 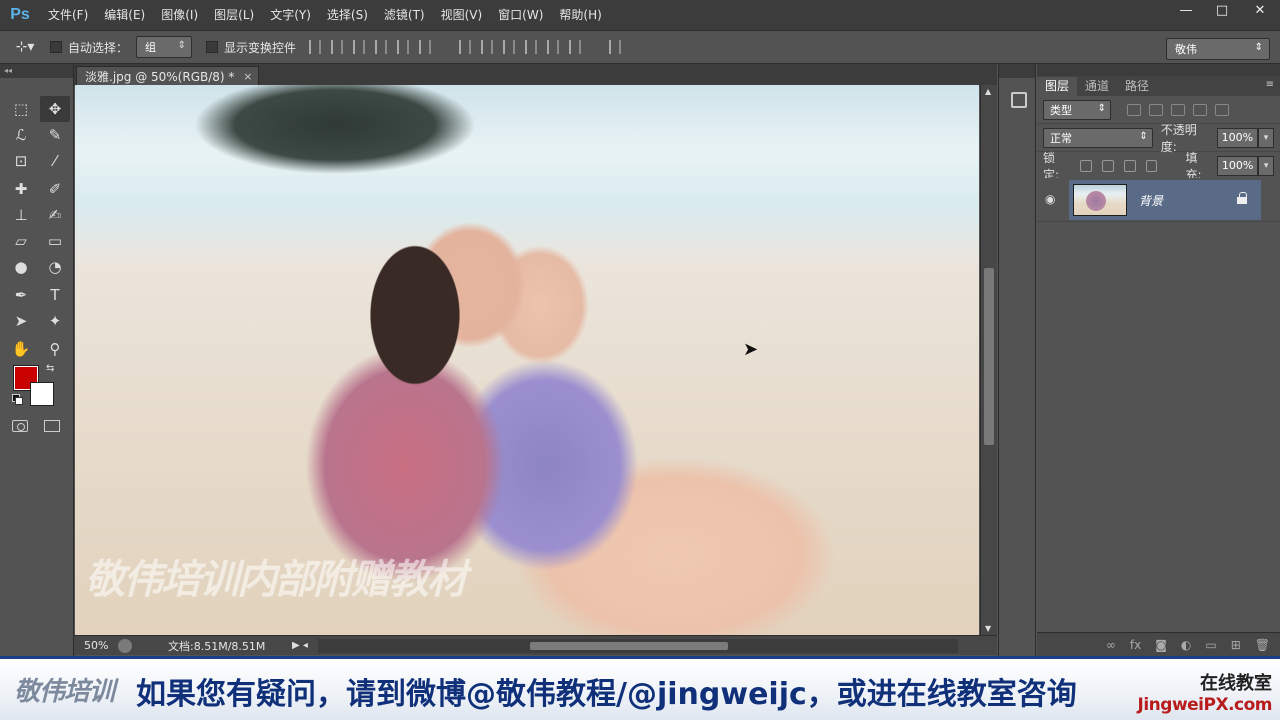 I want to click on quick-mask-icon, so click(x=20, y=426).